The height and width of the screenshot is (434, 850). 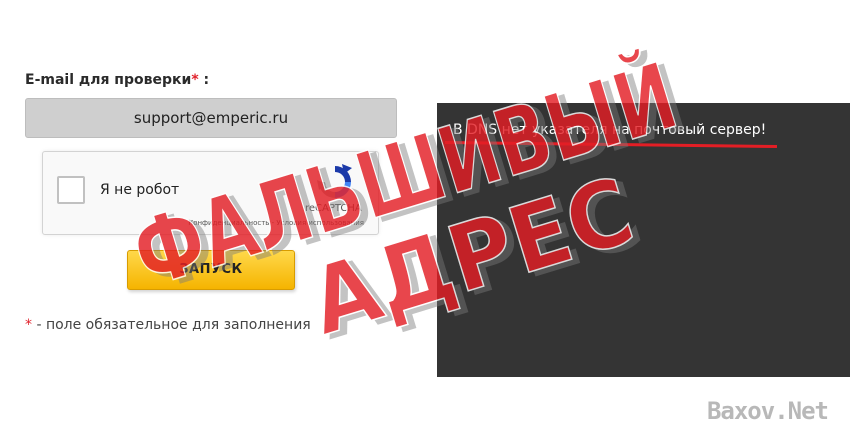 I want to click on required-note-text: - поле обязательное для заполнения, so click(x=171, y=325).